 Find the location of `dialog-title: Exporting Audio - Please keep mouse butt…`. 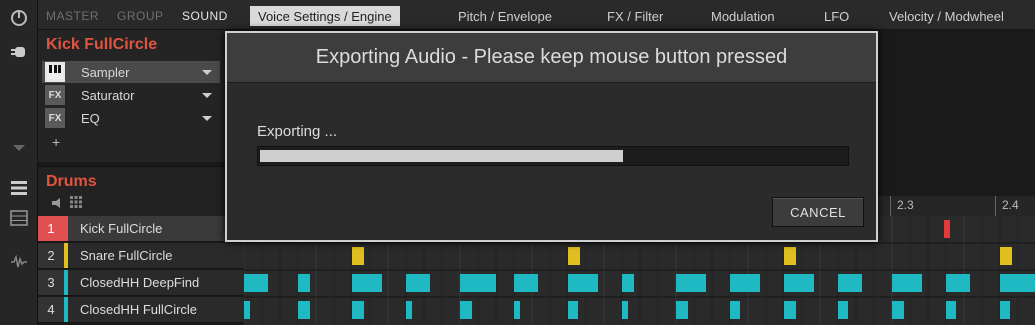

dialog-title: Exporting Audio - Please keep mouse butt… is located at coordinates (551, 58).